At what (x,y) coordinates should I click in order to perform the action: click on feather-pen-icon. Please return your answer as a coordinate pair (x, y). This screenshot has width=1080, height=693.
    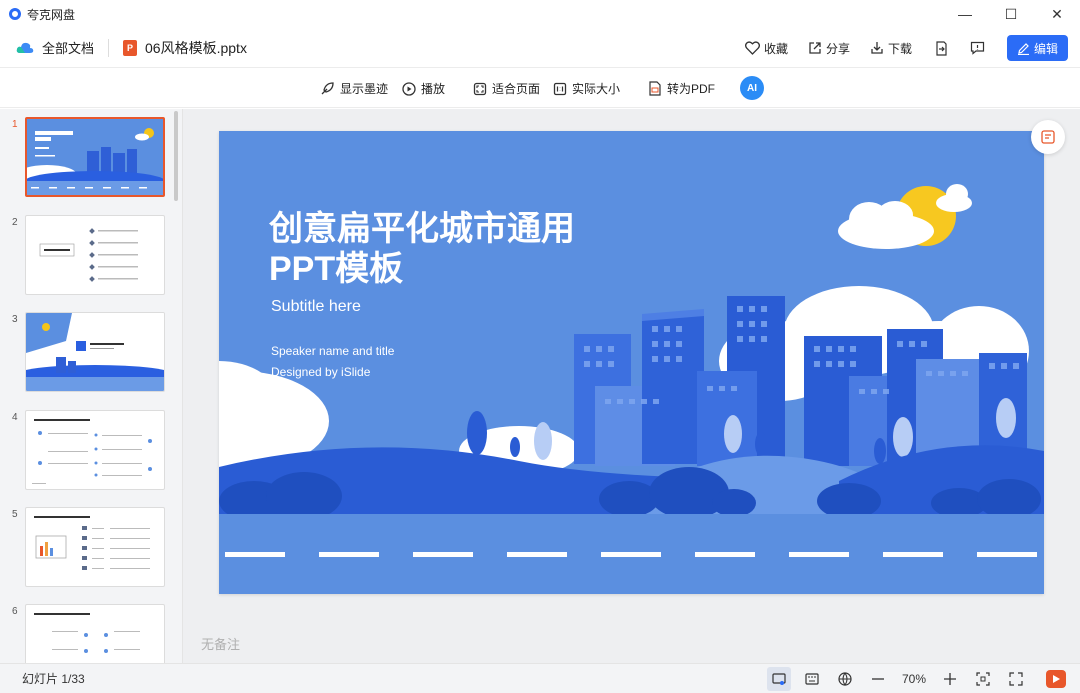
    Looking at the image, I should click on (327, 88).